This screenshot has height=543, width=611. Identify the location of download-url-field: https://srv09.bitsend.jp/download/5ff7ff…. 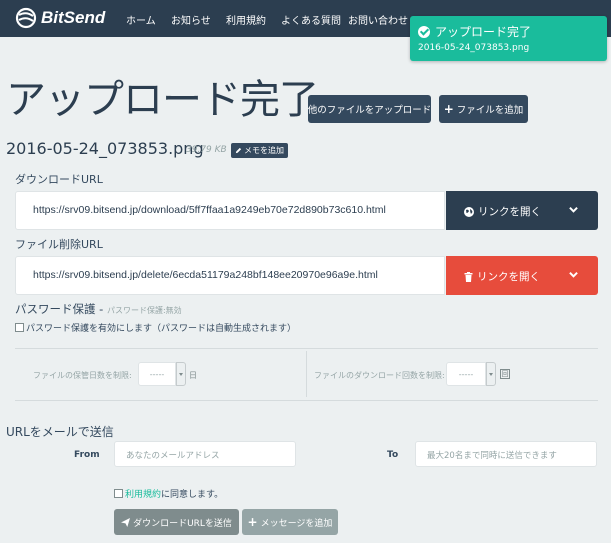
(230, 210).